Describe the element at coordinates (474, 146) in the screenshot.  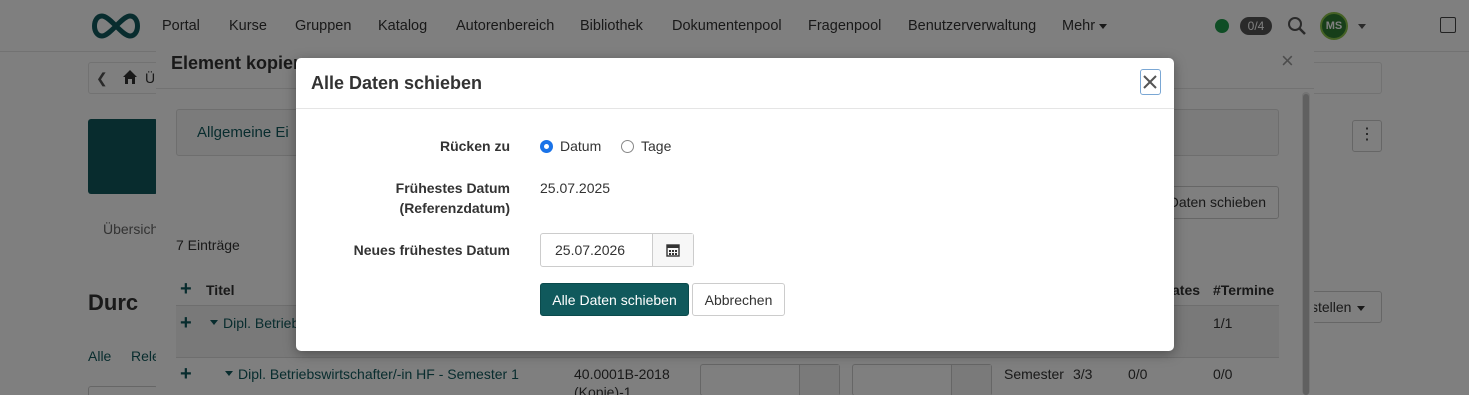
I see `shift-to-label: Rücken zu` at that location.